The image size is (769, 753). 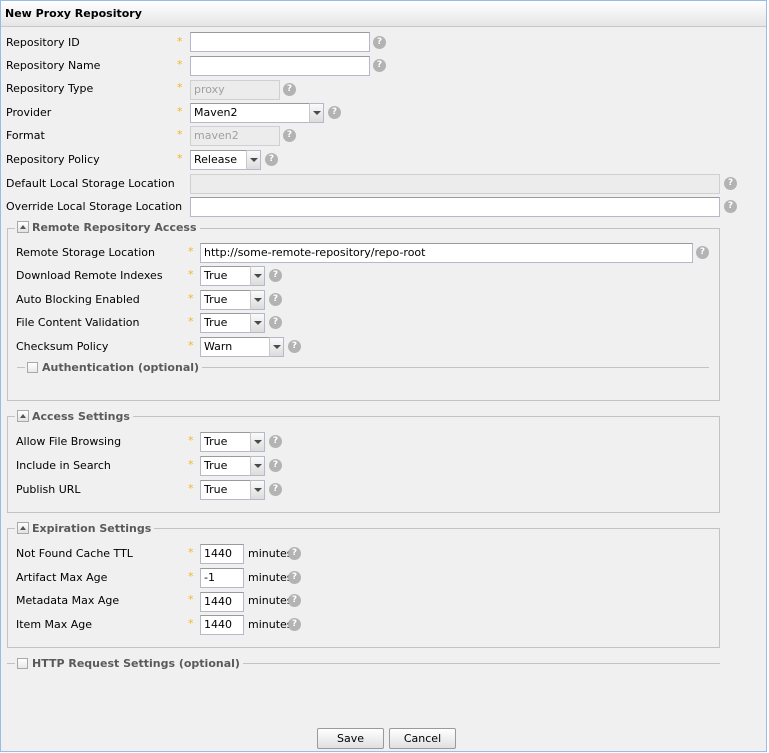 I want to click on repository-policy-label: Repository Policy, so click(x=53, y=159).